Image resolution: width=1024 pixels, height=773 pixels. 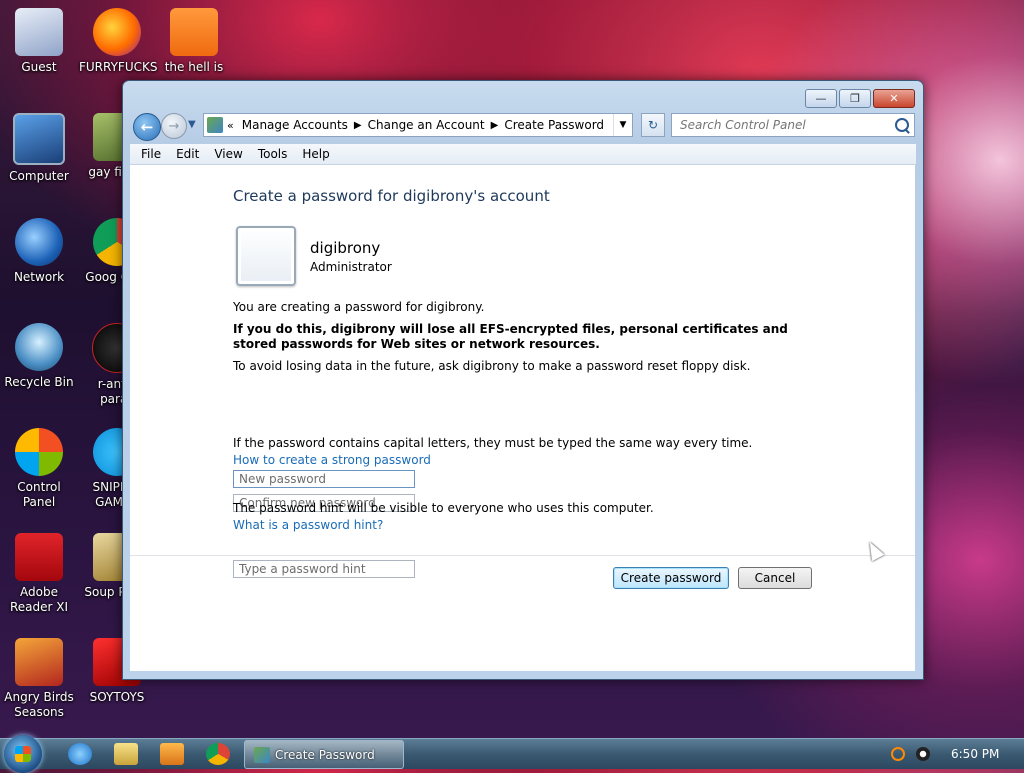 I want to click on desktop-icon-guest: Guest, so click(x=39, y=41).